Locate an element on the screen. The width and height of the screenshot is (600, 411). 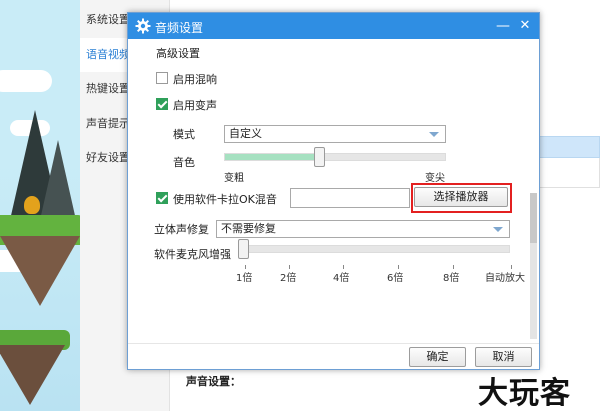
reverb-checkbox is located at coordinates (162, 78).